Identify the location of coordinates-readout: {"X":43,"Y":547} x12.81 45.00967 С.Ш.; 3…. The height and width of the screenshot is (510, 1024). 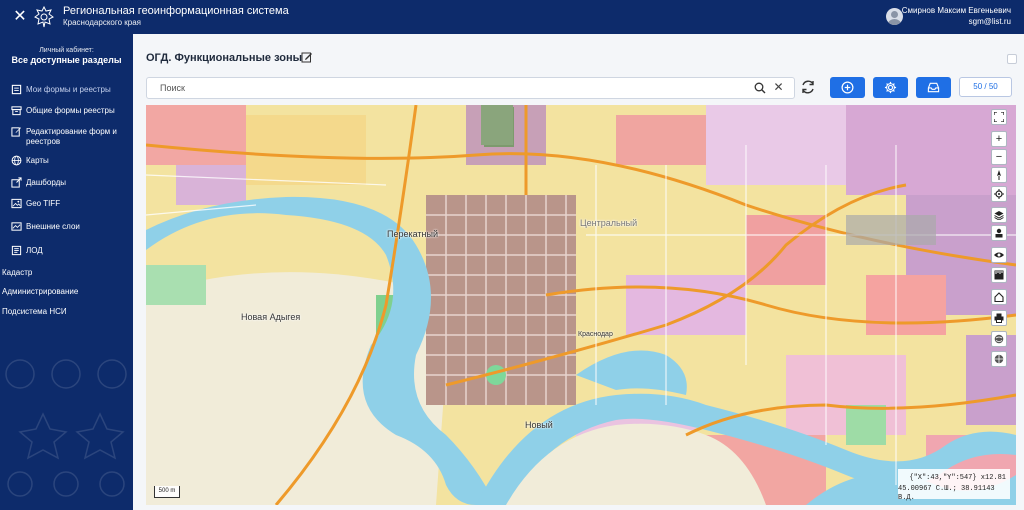
(954, 485).